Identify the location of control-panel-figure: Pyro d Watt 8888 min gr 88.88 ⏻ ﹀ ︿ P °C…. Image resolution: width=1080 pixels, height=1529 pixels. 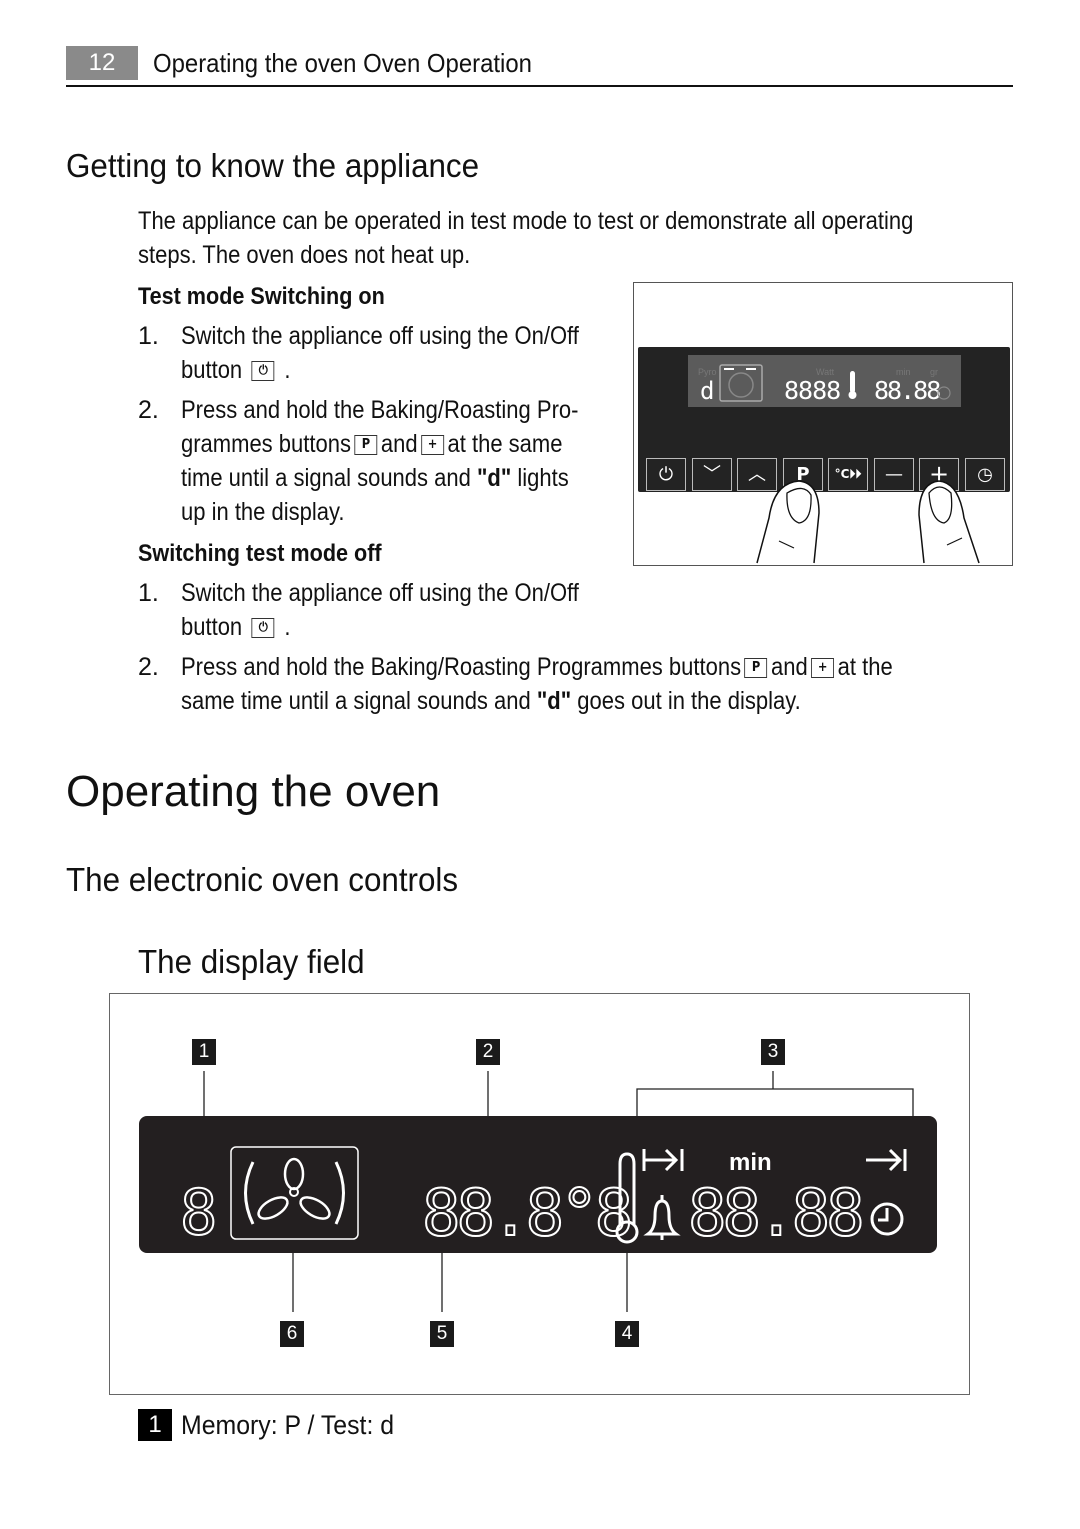
(823, 424).